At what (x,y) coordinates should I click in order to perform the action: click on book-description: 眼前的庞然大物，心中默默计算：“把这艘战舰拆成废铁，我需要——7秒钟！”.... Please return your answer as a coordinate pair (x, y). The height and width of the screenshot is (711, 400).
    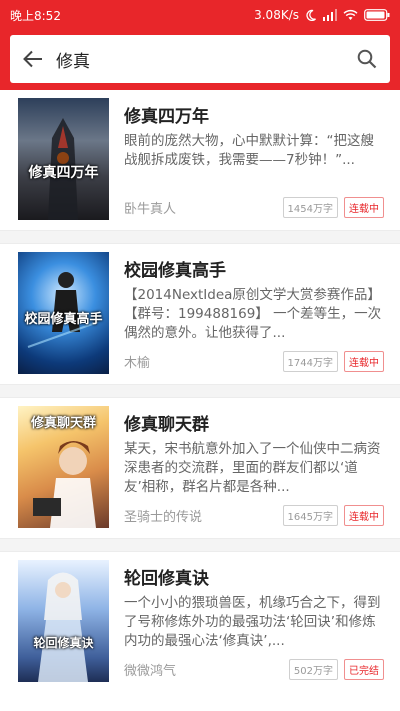
    Looking at the image, I should click on (249, 150).